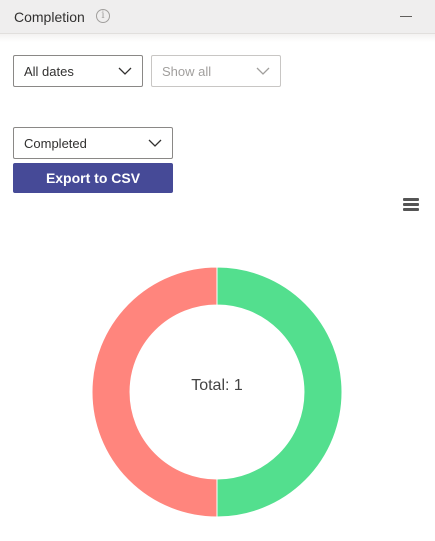  Describe the element at coordinates (78, 71) in the screenshot. I see `dates-dropdown: All dates` at that location.